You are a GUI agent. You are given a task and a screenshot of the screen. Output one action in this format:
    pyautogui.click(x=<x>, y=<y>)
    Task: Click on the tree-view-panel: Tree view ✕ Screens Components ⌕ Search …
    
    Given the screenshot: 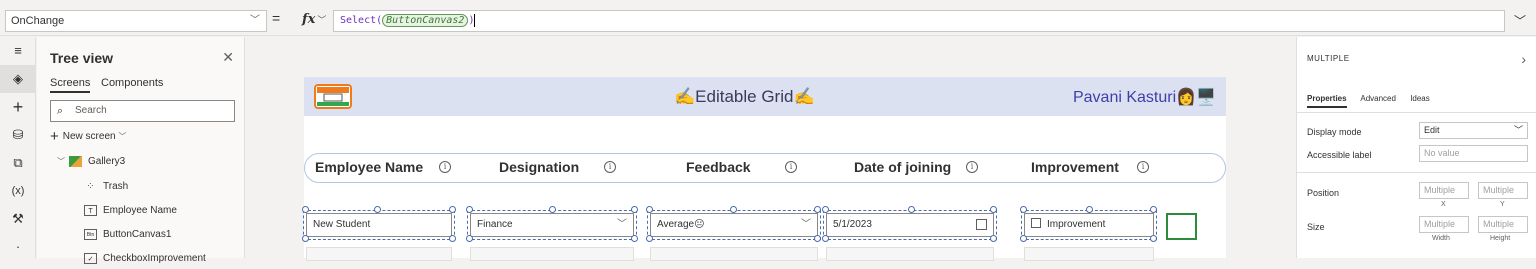 What is the action you would take?
    pyautogui.click(x=141, y=150)
    